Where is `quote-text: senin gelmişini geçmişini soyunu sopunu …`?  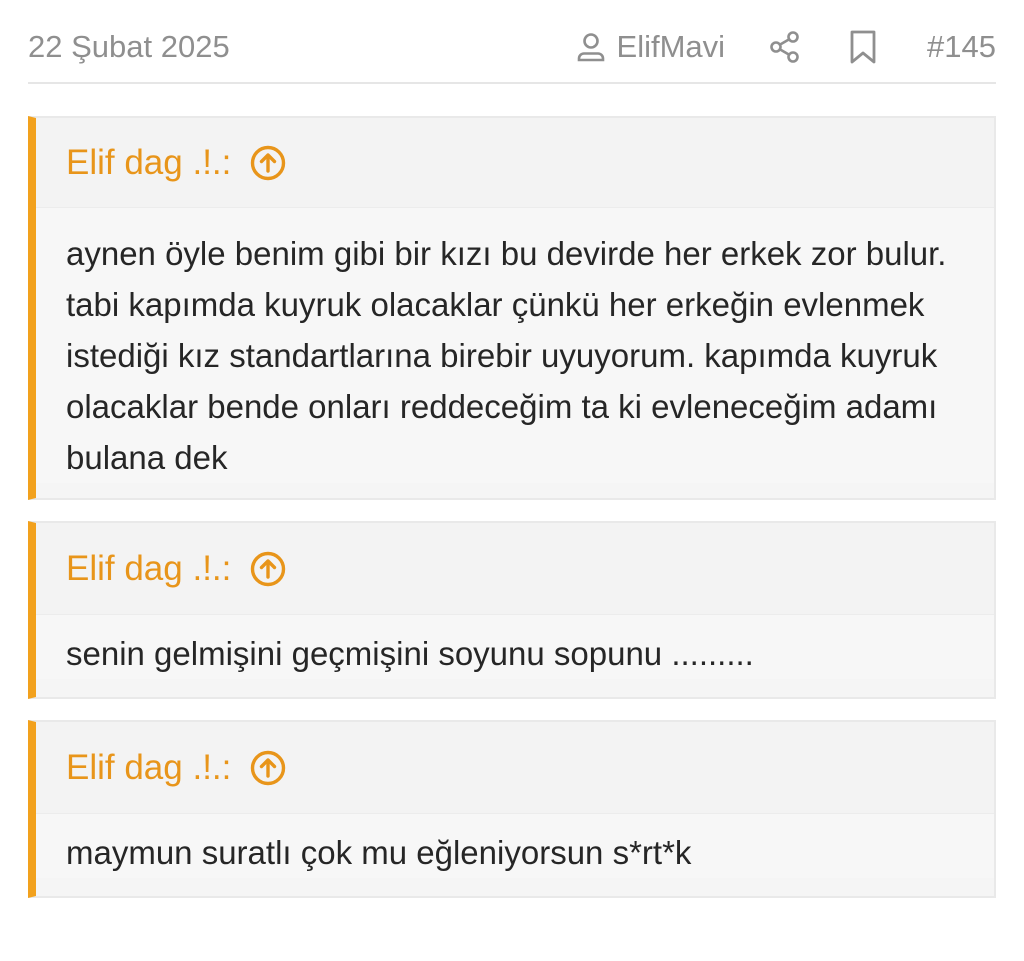
quote-text: senin gelmişini geçmişini soyunu sopunu … is located at coordinates (515, 647).